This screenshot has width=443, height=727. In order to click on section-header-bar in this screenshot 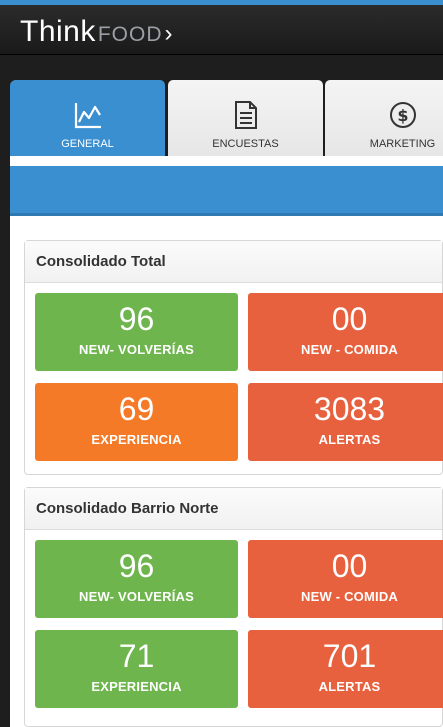, I will do `click(226, 191)`.